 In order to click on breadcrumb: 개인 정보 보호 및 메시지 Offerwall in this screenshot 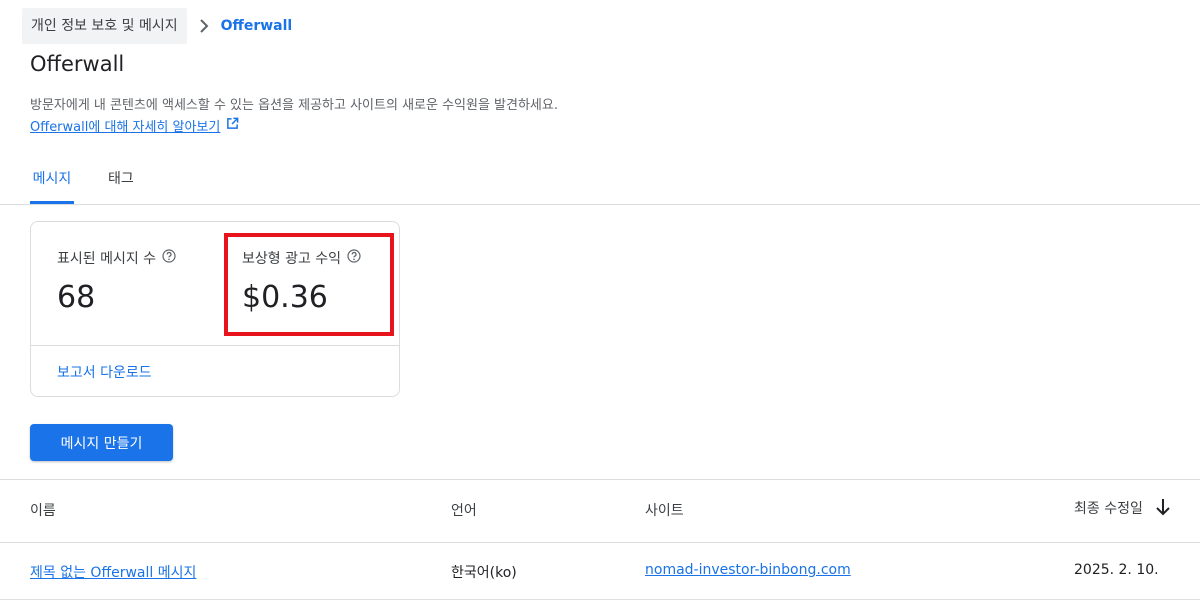, I will do `click(157, 26)`.